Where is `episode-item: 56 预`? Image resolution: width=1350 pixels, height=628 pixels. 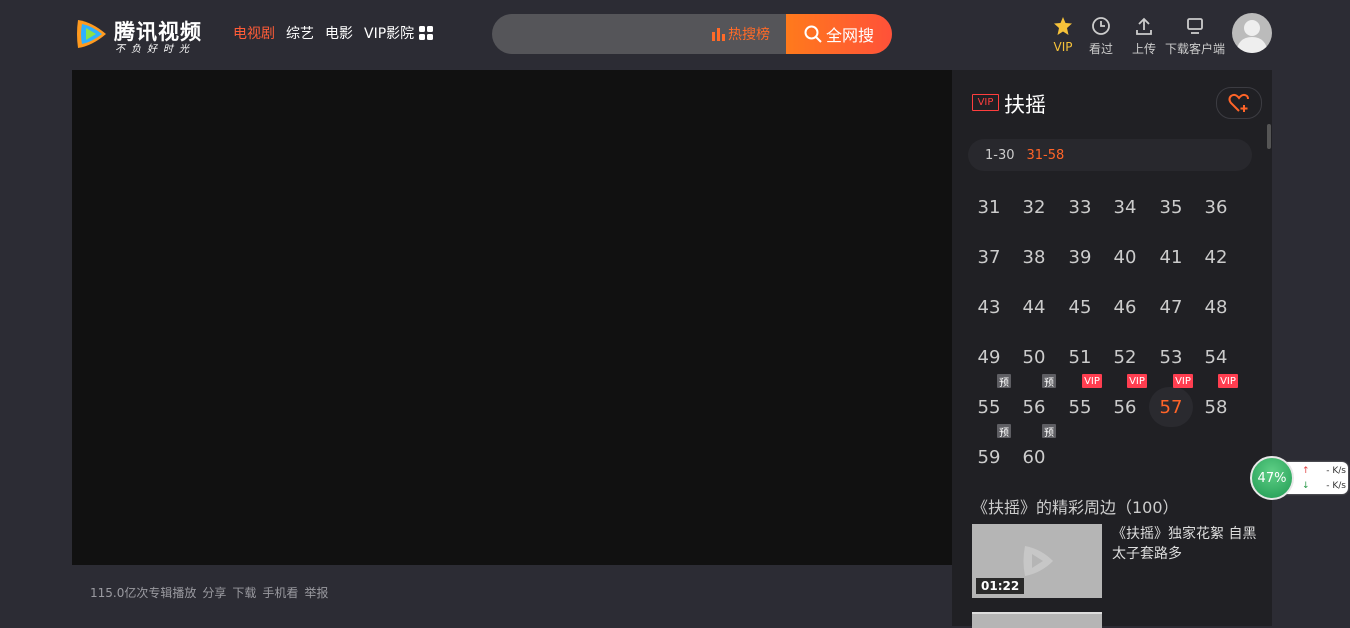 episode-item: 56 预 is located at coordinates (1034, 400).